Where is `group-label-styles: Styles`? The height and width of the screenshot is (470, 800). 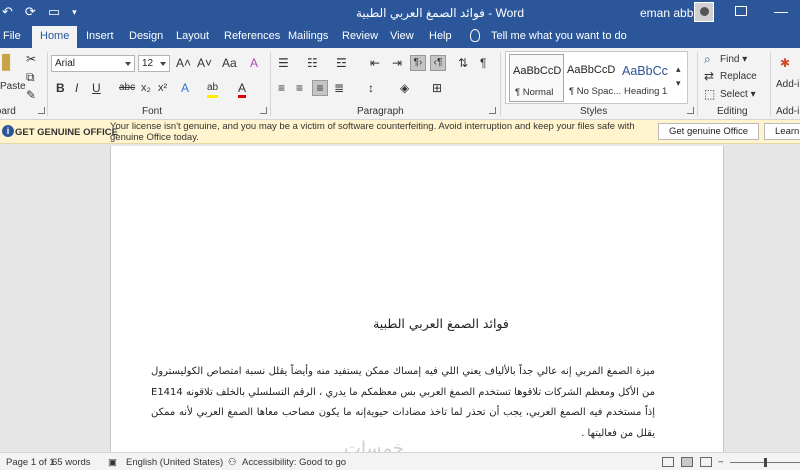 group-label-styles: Styles is located at coordinates (594, 111).